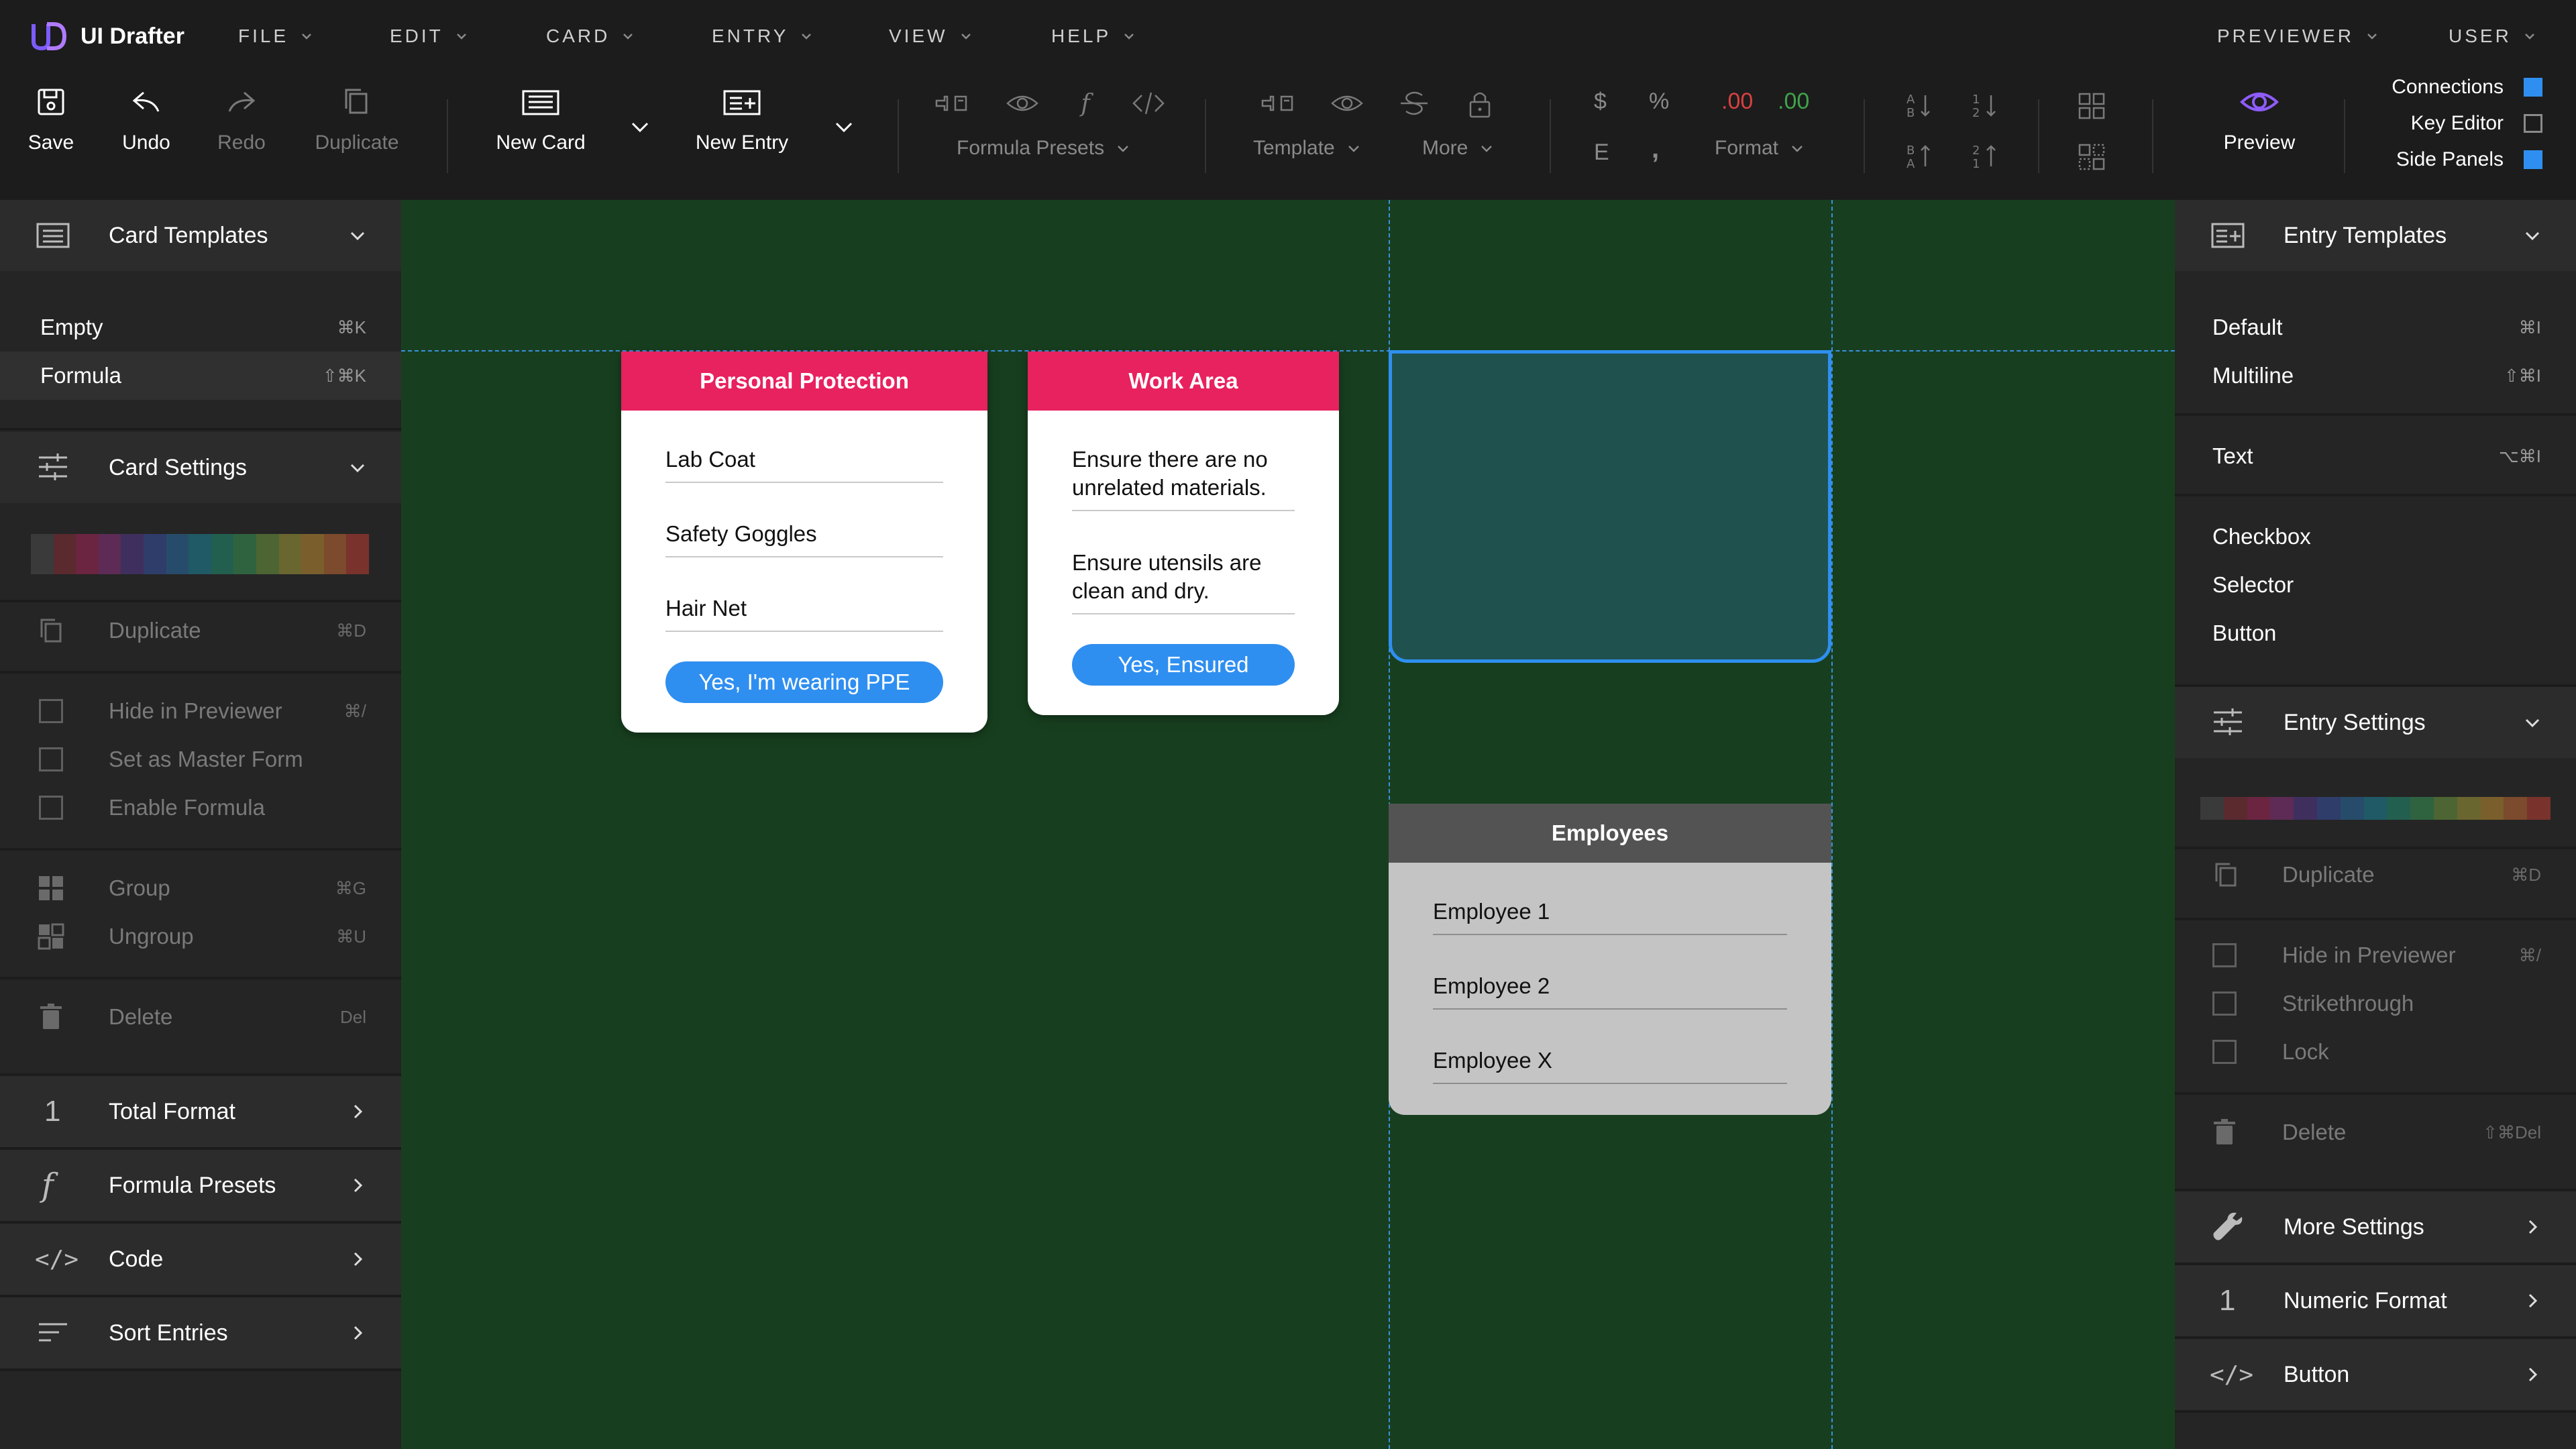 The height and width of the screenshot is (1449, 2576). I want to click on entry-item: Ensure utensils are clean and dry., so click(1183, 581).